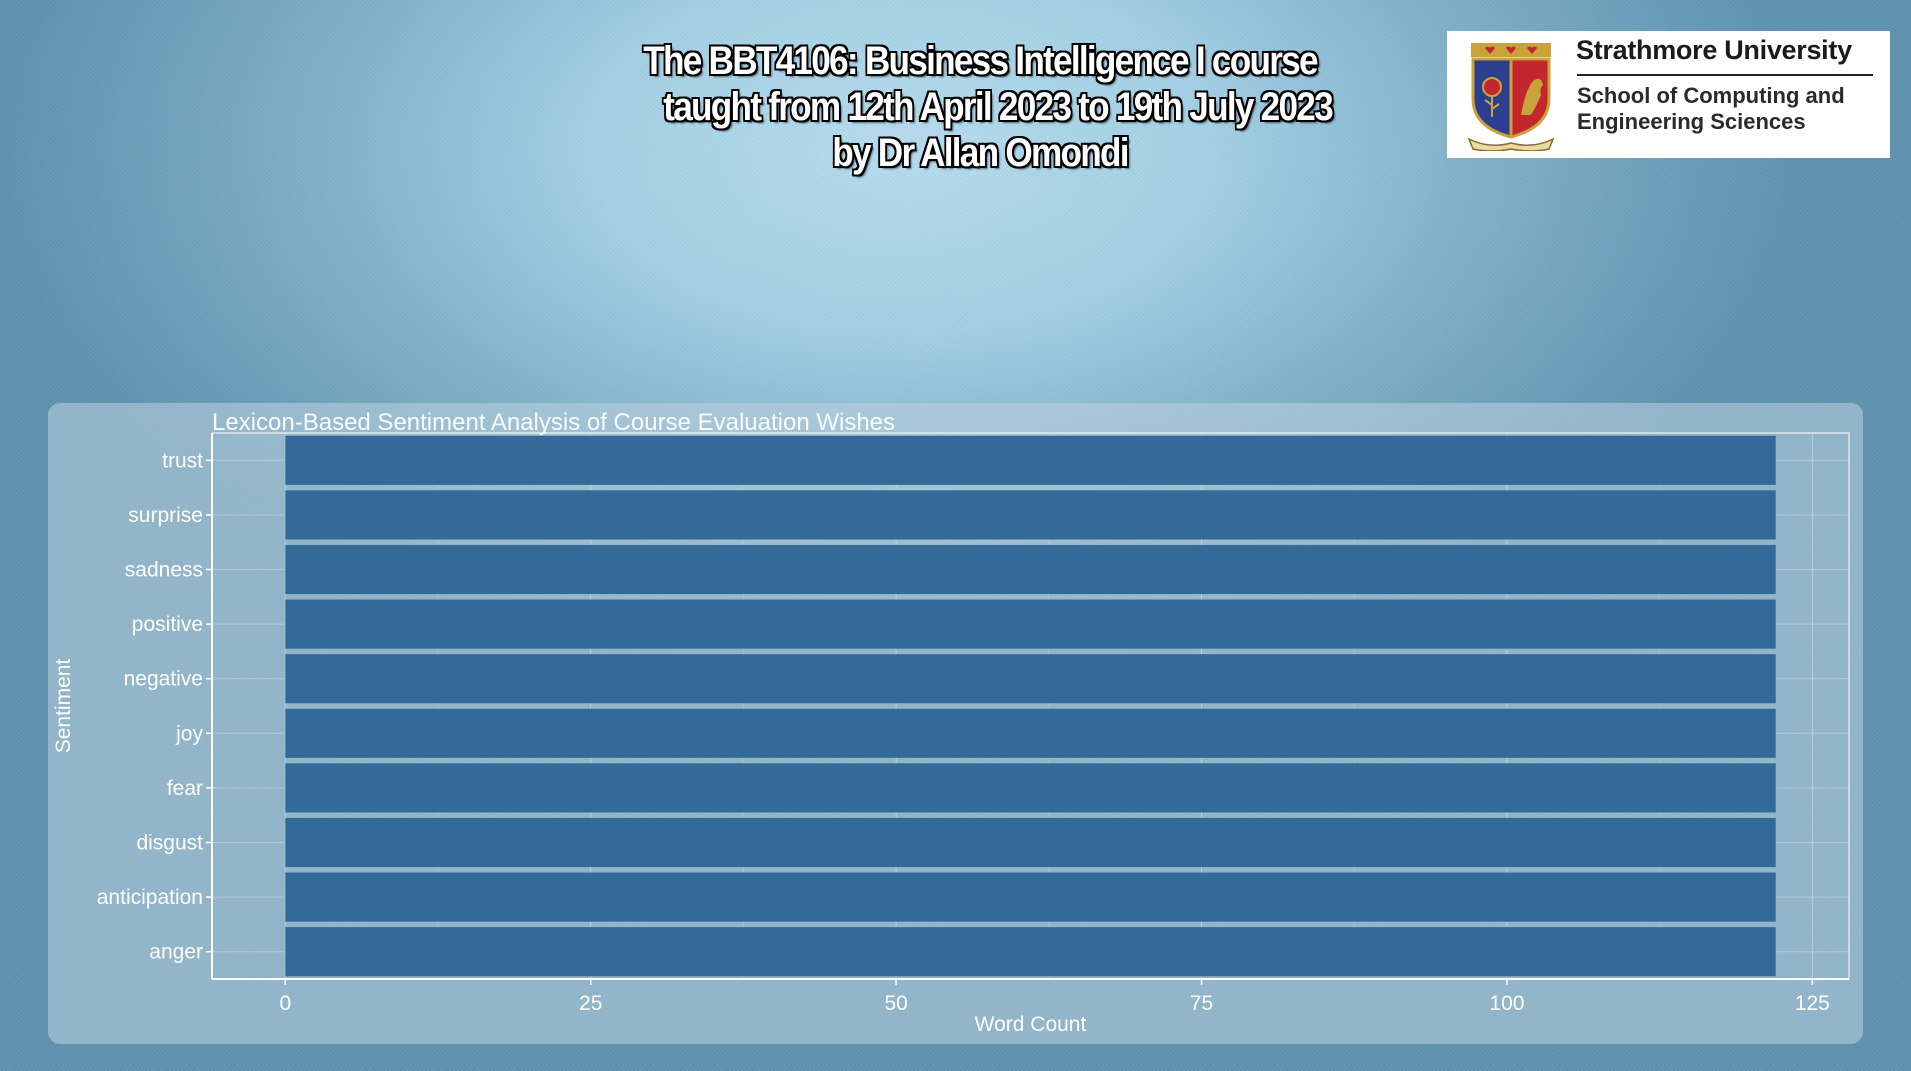 This screenshot has width=1911, height=1071. Describe the element at coordinates (1030, 515) in the screenshot. I see `bar-surprise` at that location.